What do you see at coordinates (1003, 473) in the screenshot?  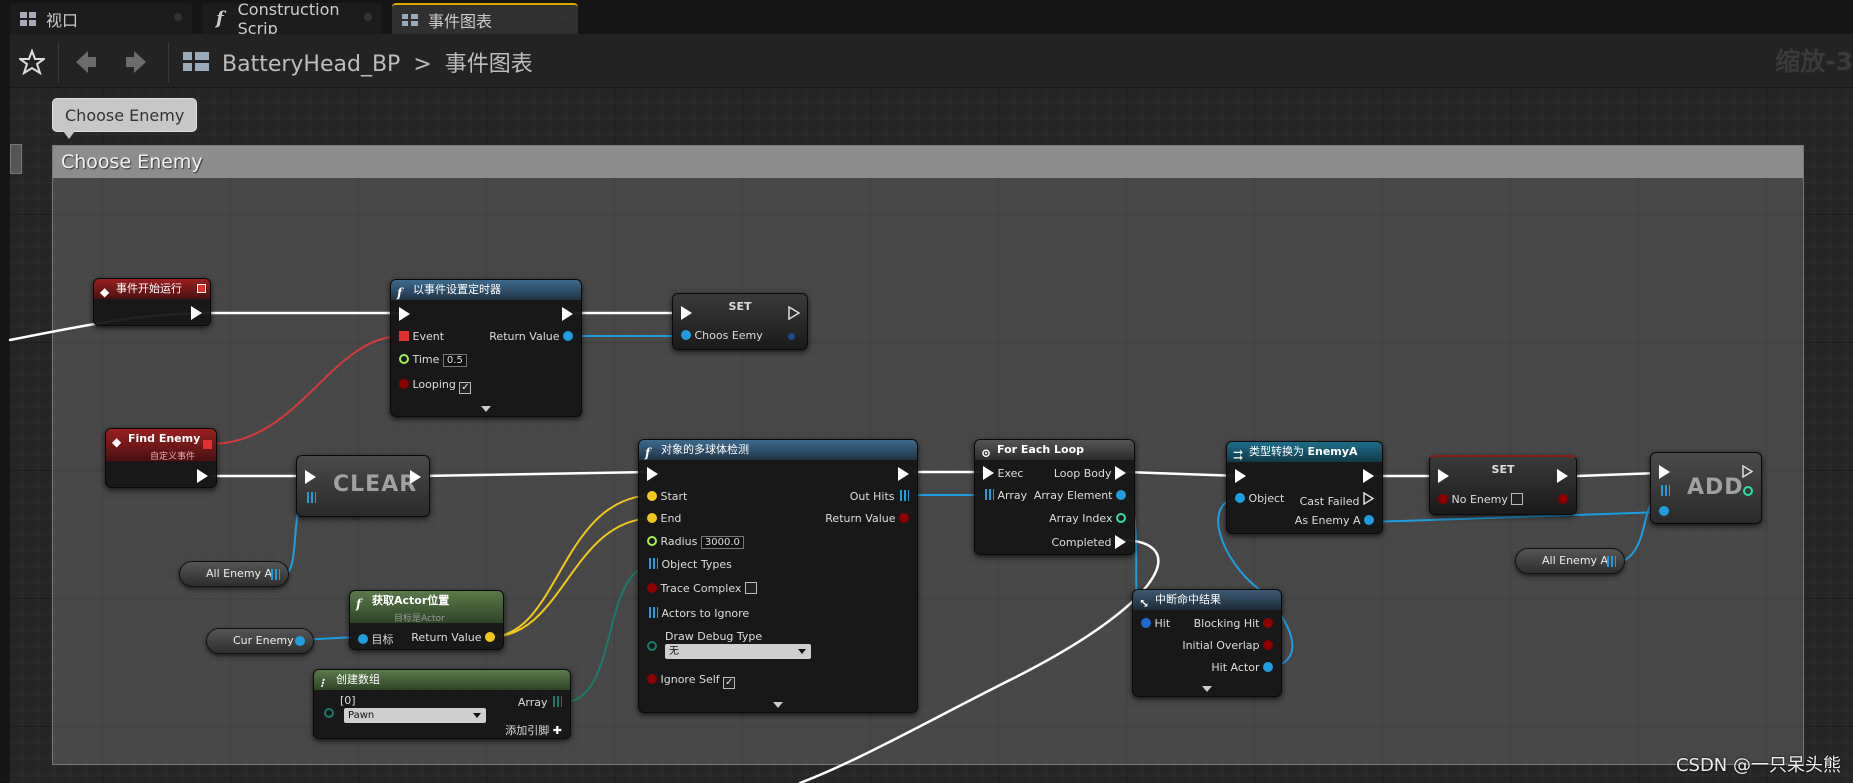 I see `exec-in-pin: Exec` at bounding box center [1003, 473].